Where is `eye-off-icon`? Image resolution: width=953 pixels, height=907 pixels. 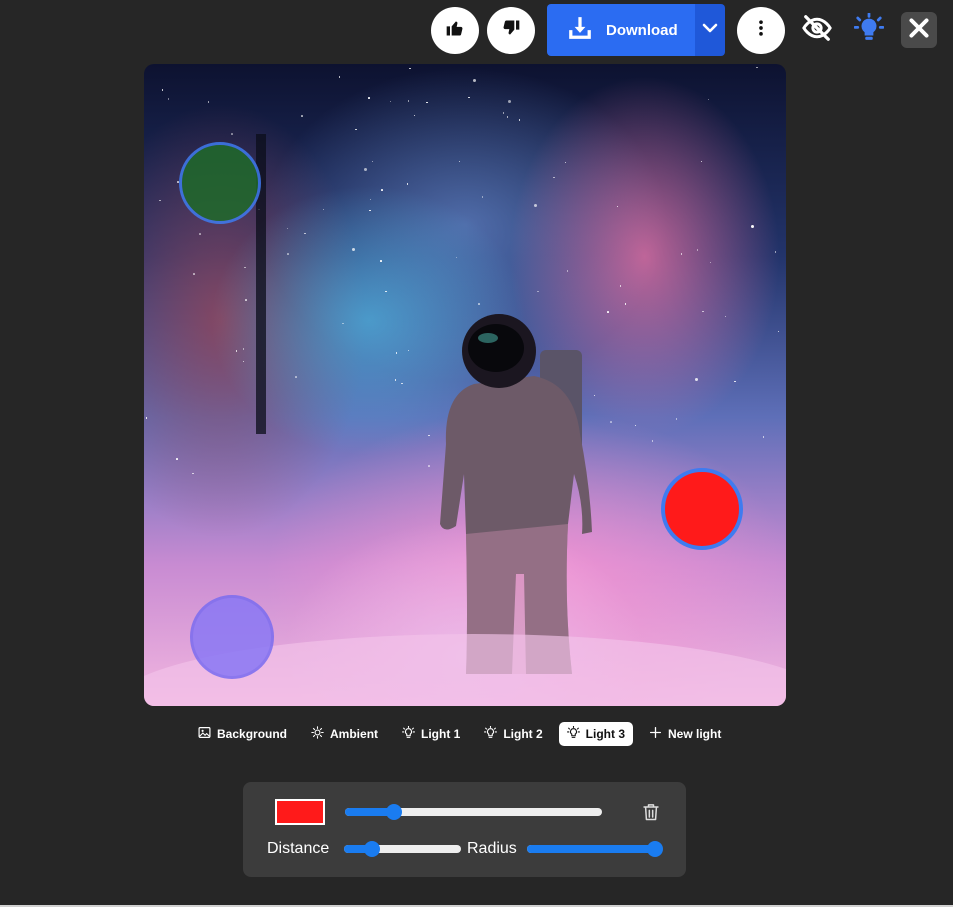
eye-off-icon is located at coordinates (817, 30).